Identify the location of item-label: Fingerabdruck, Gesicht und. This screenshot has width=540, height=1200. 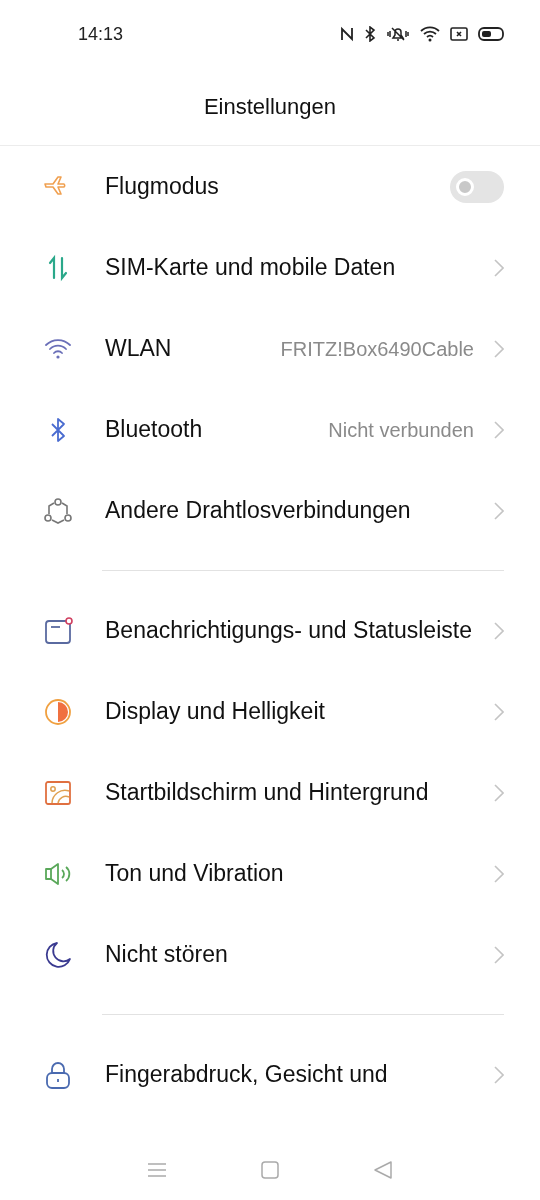
(247, 1074).